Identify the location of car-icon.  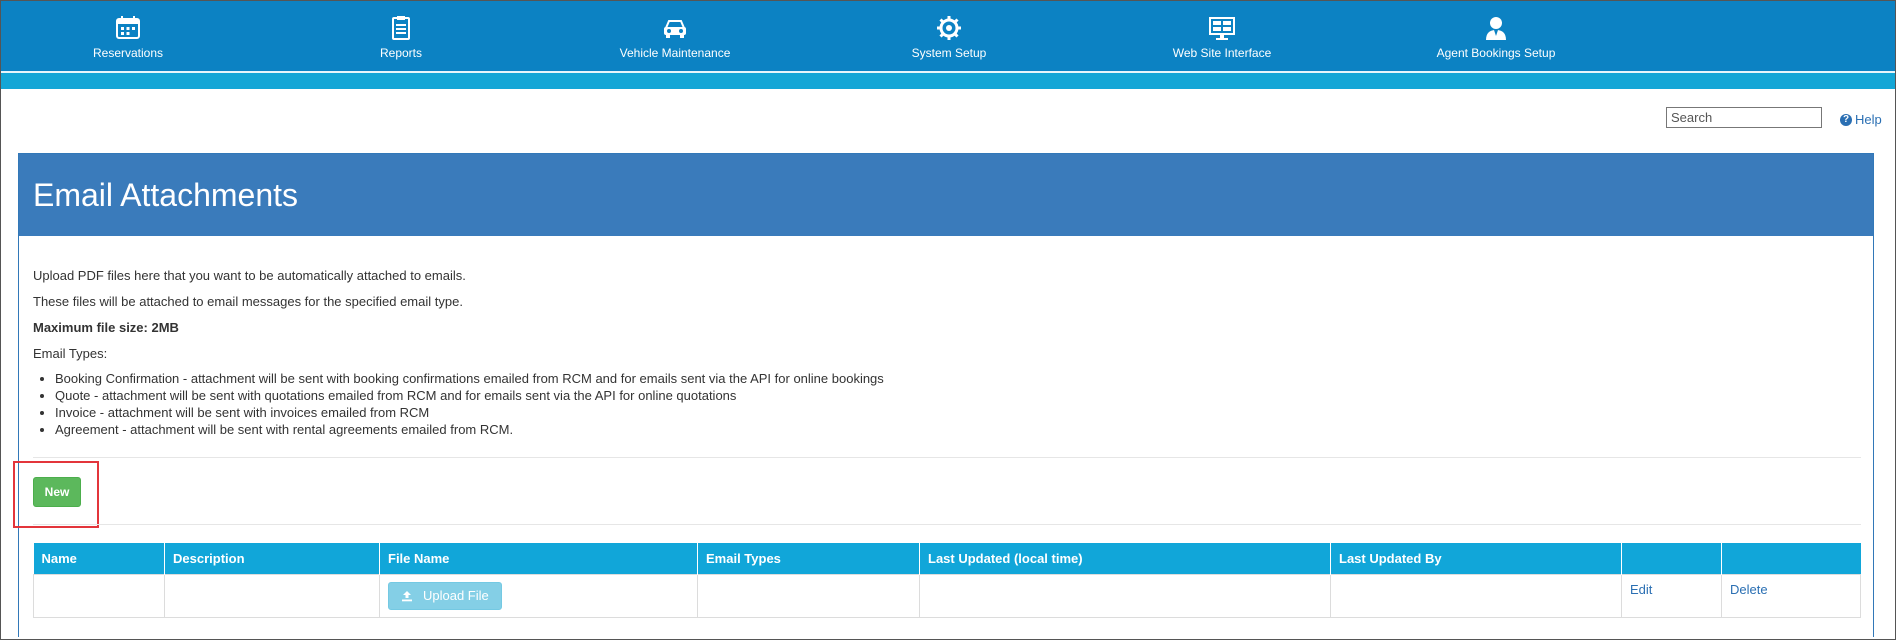
(675, 29).